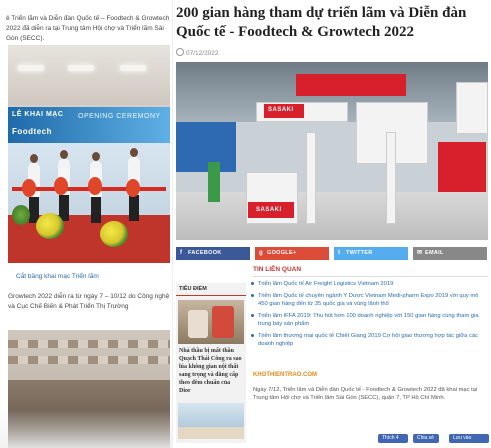 The width and height of the screenshot is (491, 448). I want to click on fade-overlay, so click(86, 429).